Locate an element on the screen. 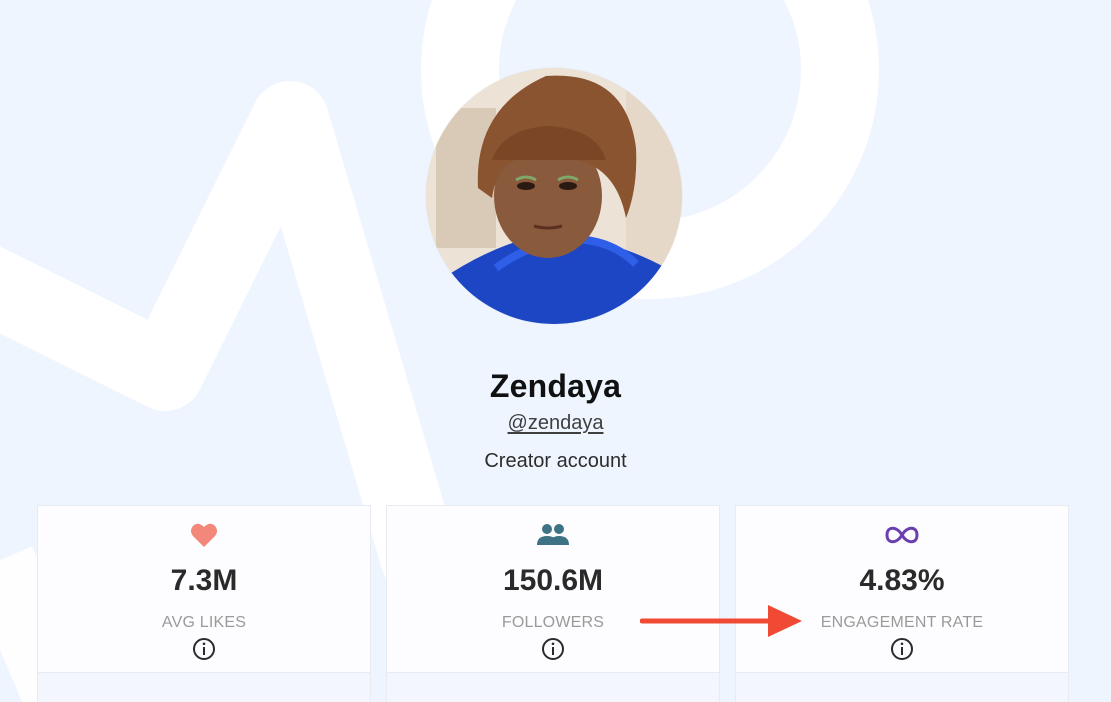 This screenshot has width=1111, height=702. stat-value: 150.6M is located at coordinates (553, 580).